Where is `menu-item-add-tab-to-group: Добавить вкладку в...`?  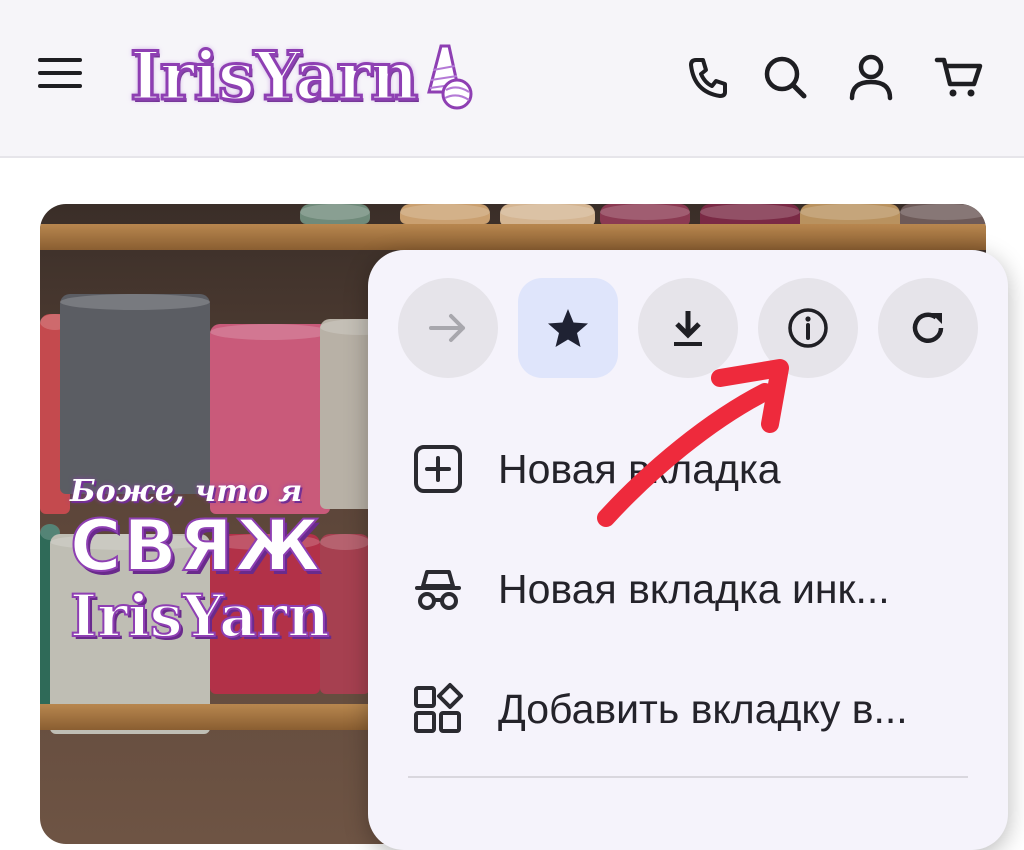 menu-item-add-tab-to-group: Добавить вкладку в... is located at coordinates (688, 709).